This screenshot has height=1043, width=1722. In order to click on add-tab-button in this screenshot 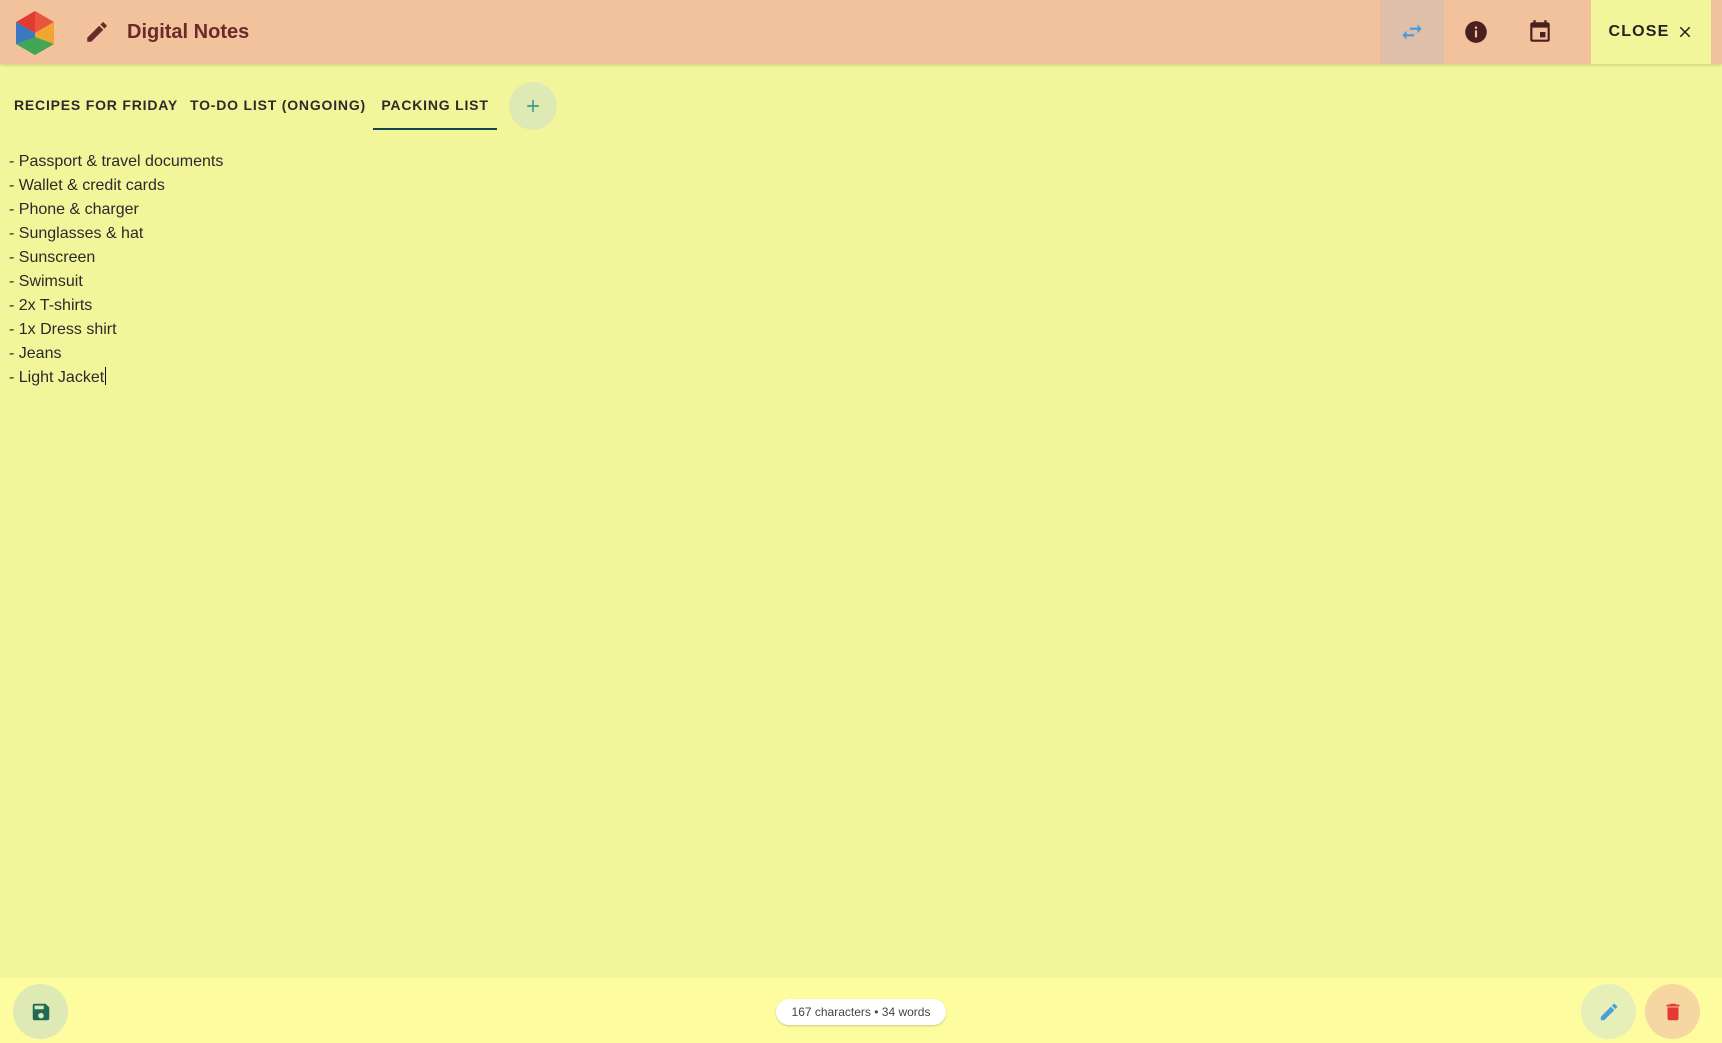, I will do `click(533, 106)`.